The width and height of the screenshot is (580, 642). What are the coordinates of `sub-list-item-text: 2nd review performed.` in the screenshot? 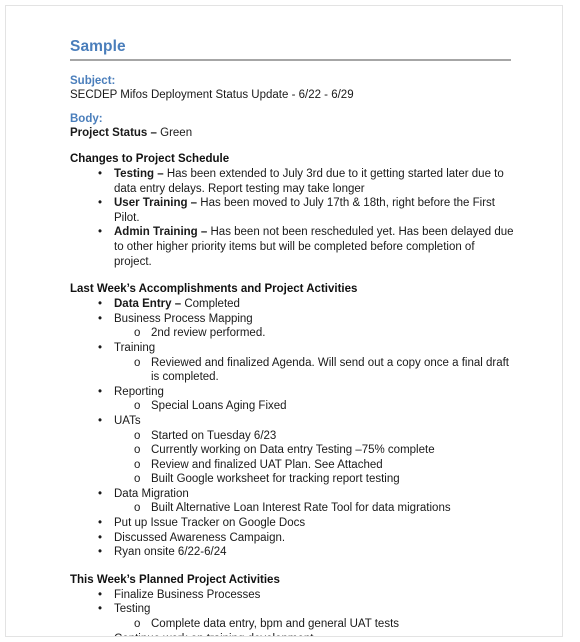 It's located at (208, 333).